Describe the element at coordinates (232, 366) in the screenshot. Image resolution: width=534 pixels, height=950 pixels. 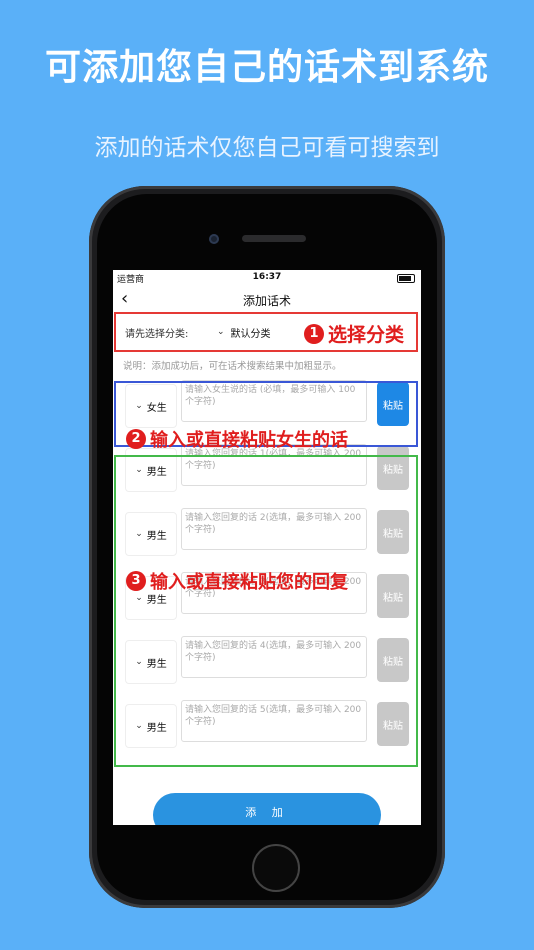
I see `instruction-note: 说明：添加成功后，可在话术搜索结果中加粗显示。` at that location.